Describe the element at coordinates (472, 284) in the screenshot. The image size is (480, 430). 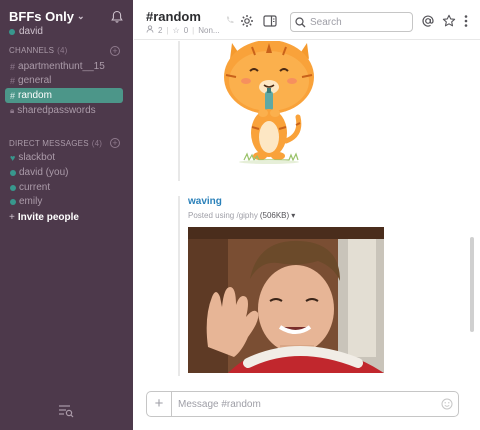
I see `scrollbar` at that location.